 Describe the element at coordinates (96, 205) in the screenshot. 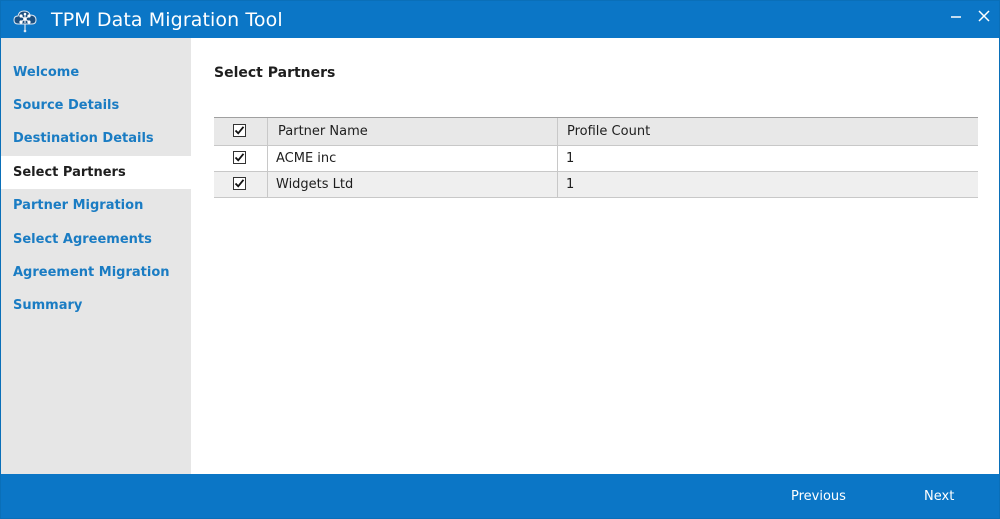

I see `sidebar-item-partner-migration: Partner Migration` at that location.